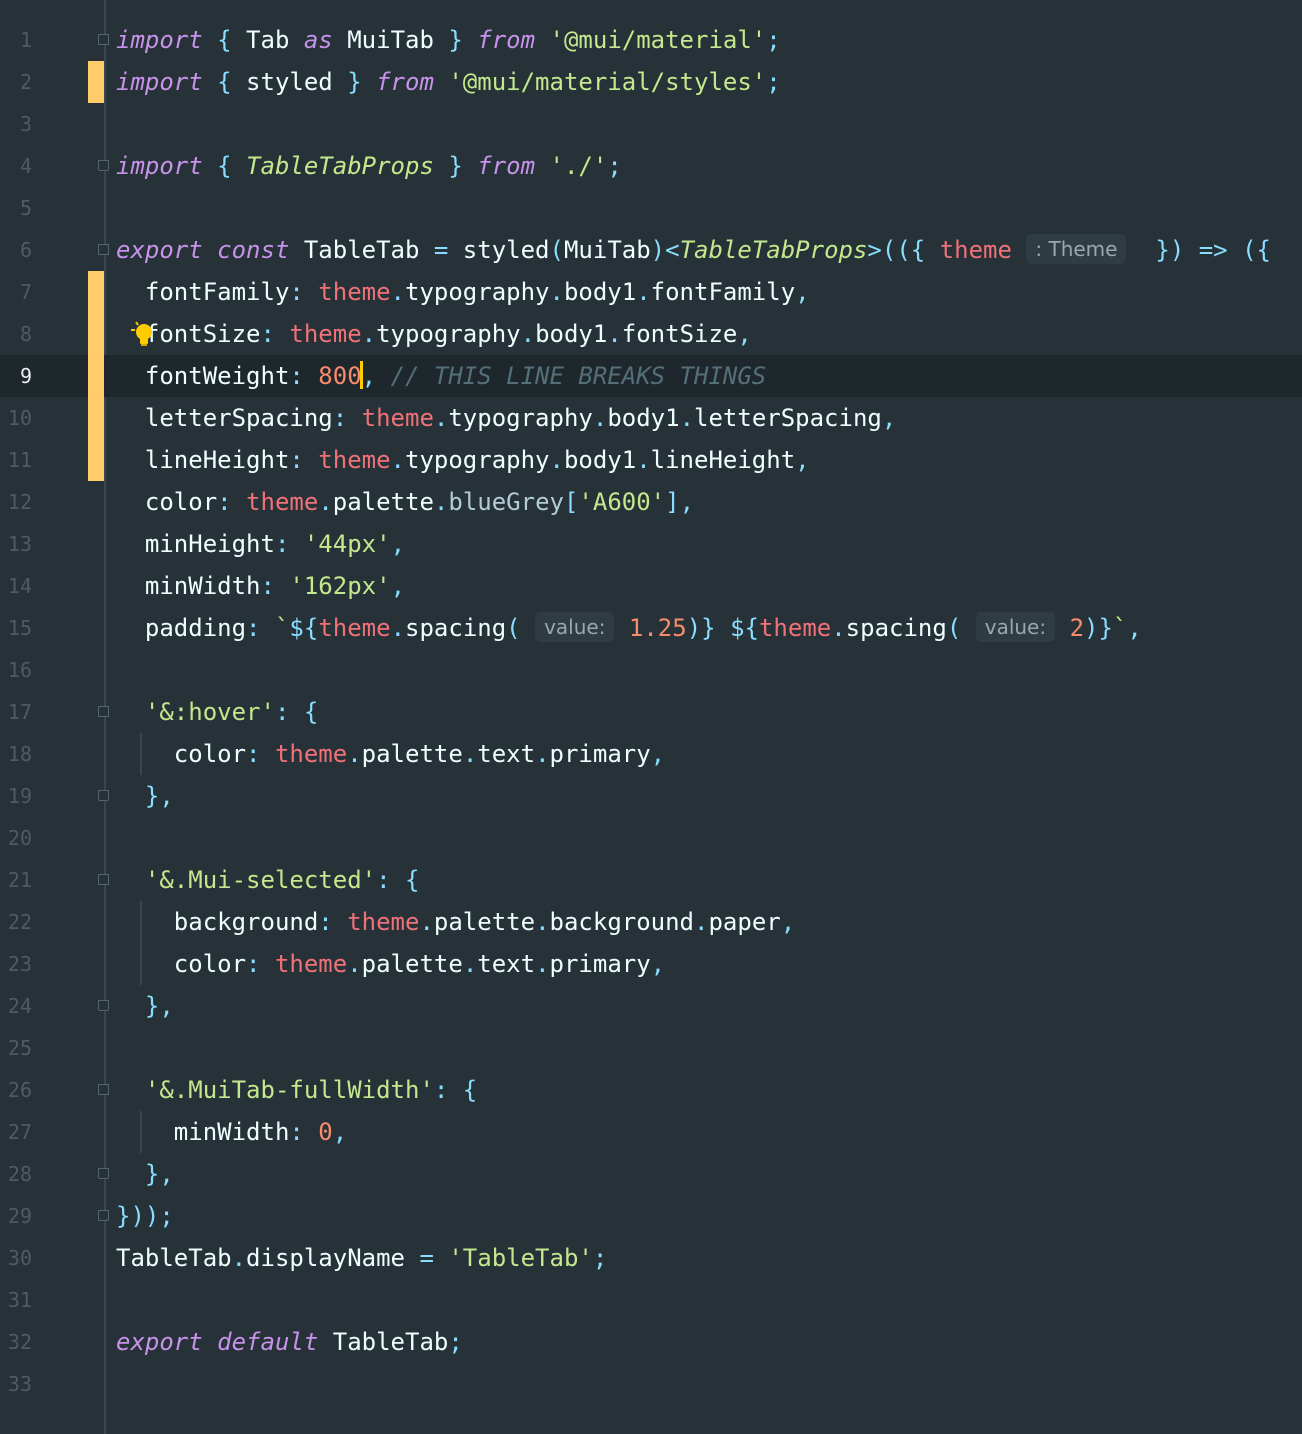 This screenshot has width=1302, height=1434. Describe the element at coordinates (16, 40) in the screenshot. I see `line-number: 1` at that location.